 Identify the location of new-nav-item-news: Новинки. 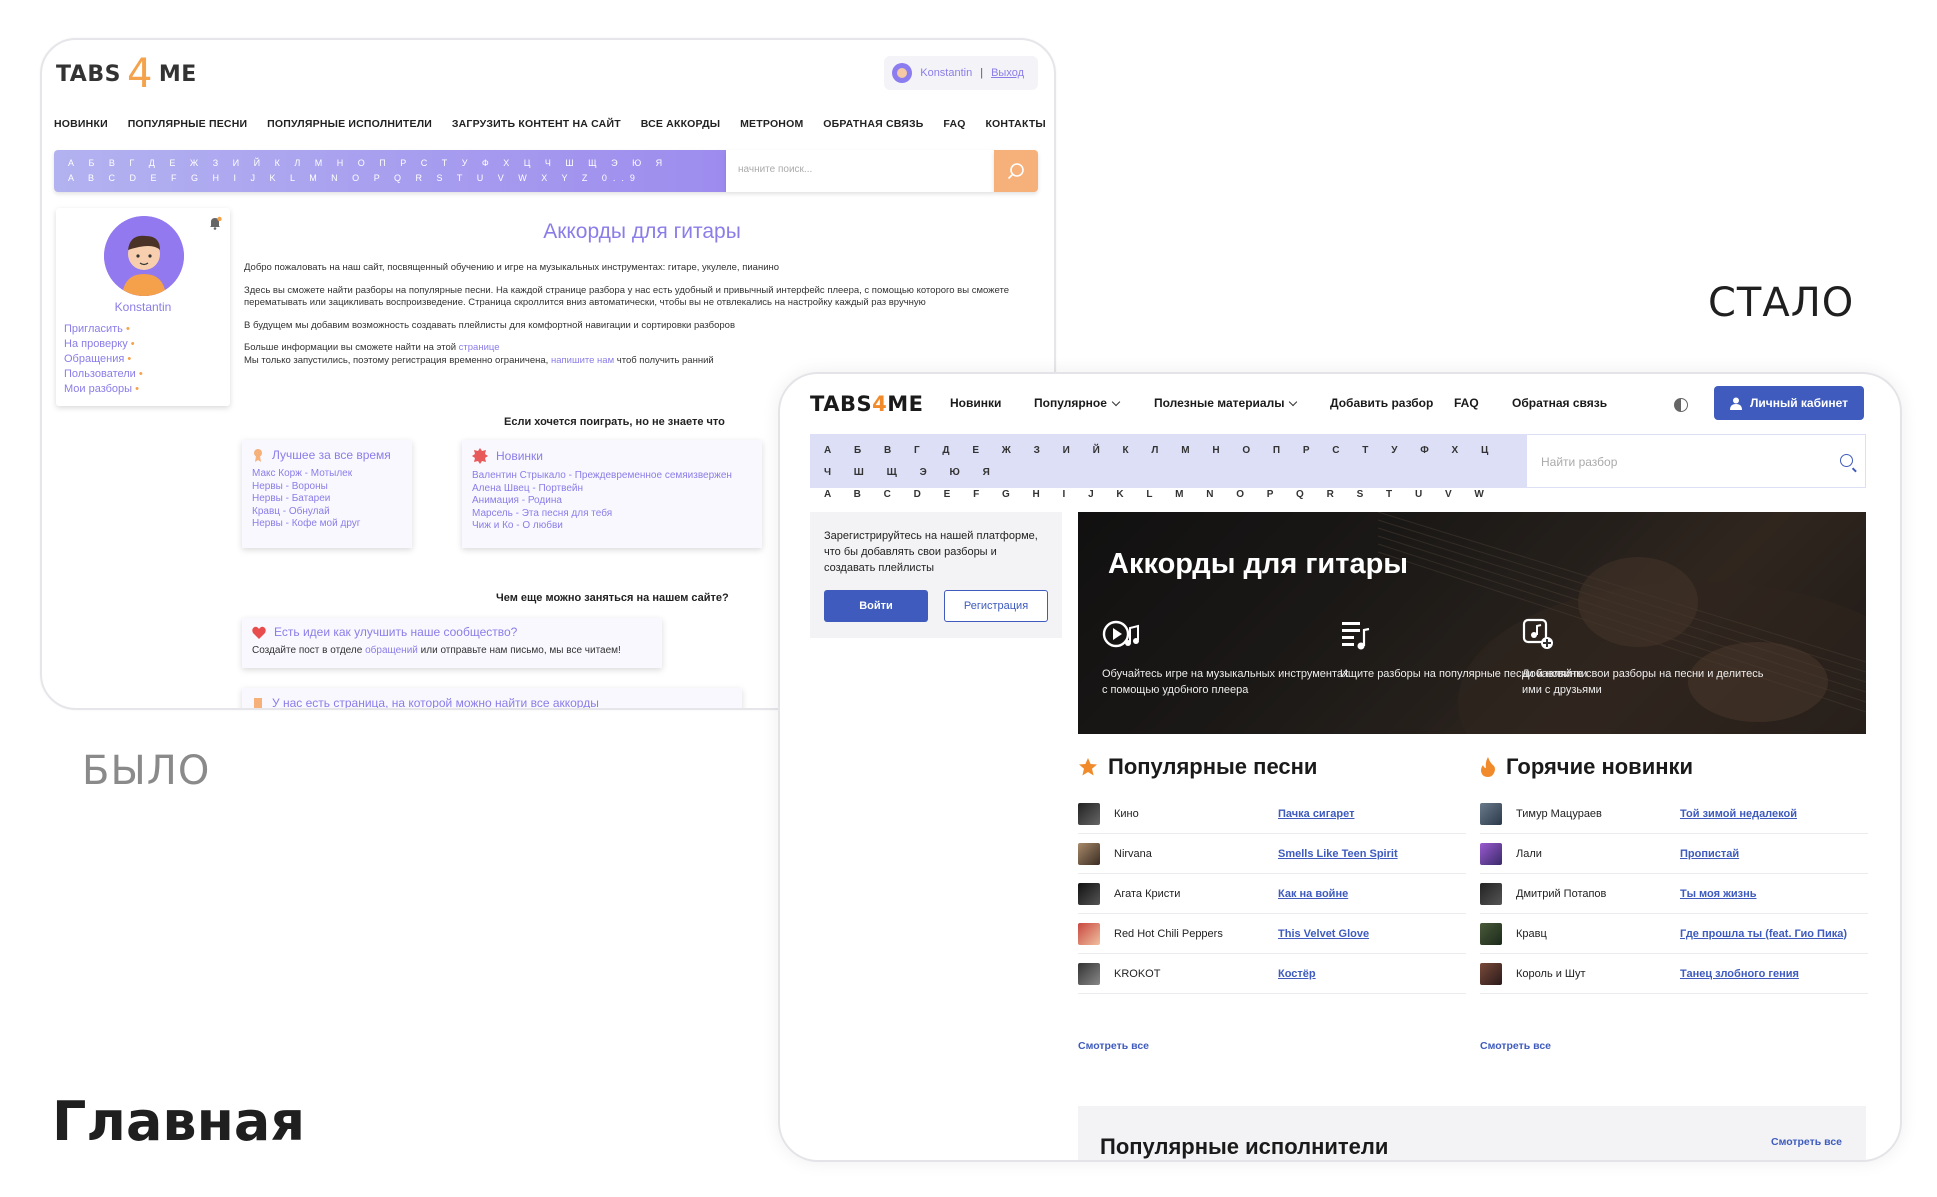
(975, 403).